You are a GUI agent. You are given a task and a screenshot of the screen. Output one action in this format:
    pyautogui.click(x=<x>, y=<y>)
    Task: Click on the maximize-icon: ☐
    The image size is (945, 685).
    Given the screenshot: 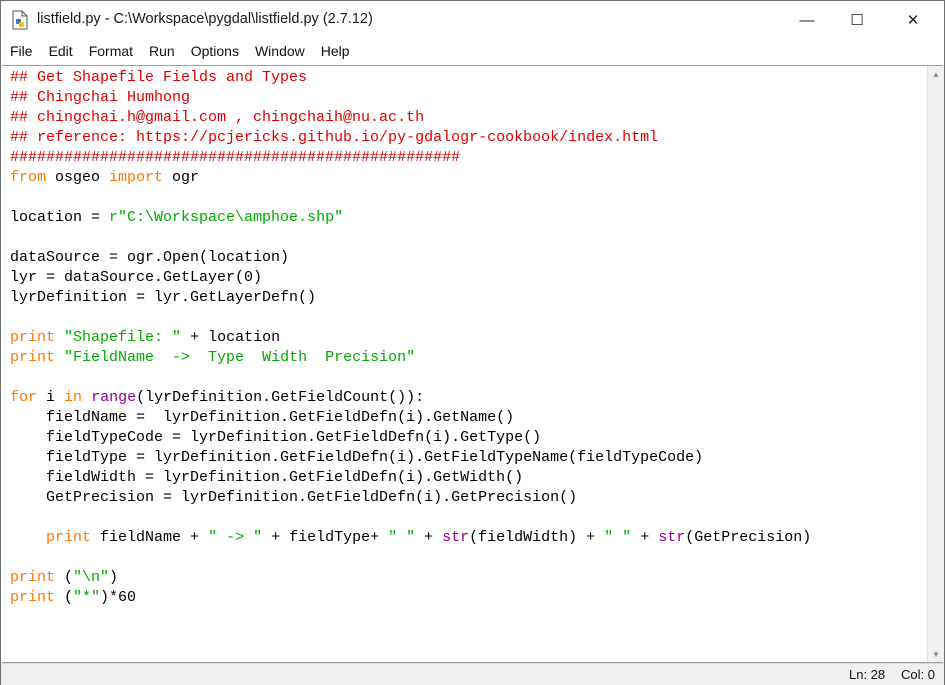 What is the action you would take?
    pyautogui.click(x=857, y=20)
    